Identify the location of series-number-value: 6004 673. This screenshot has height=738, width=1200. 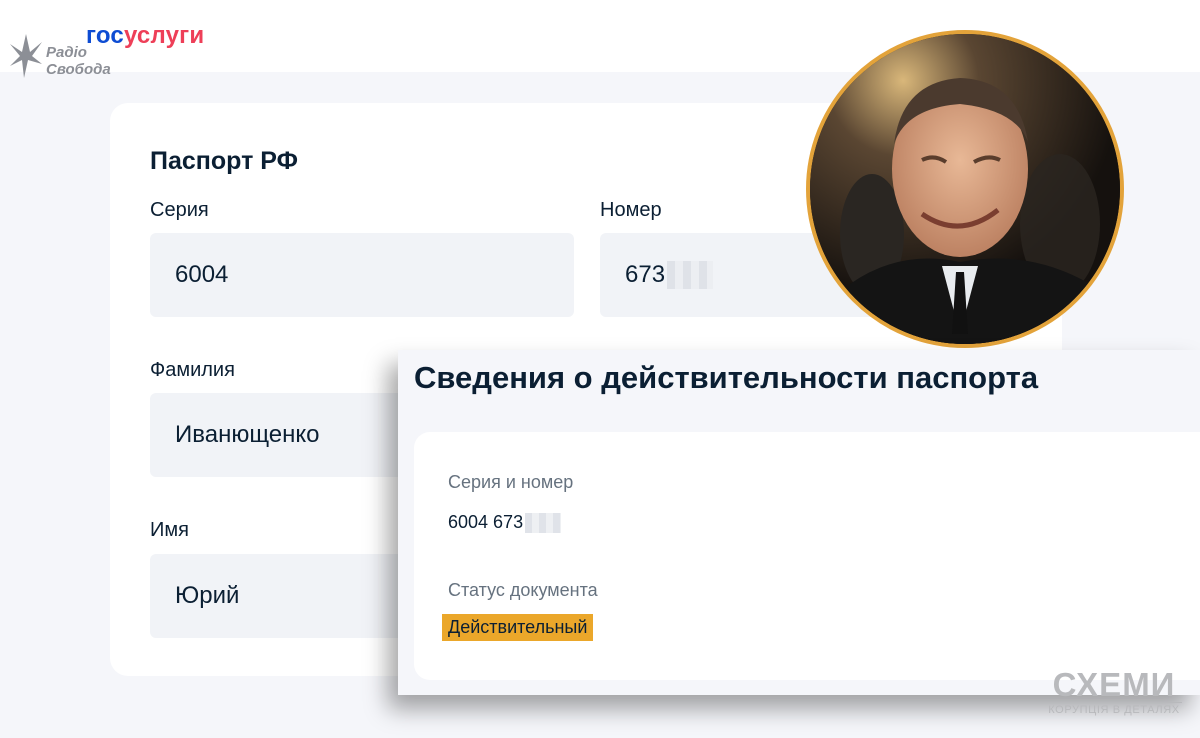
(486, 522).